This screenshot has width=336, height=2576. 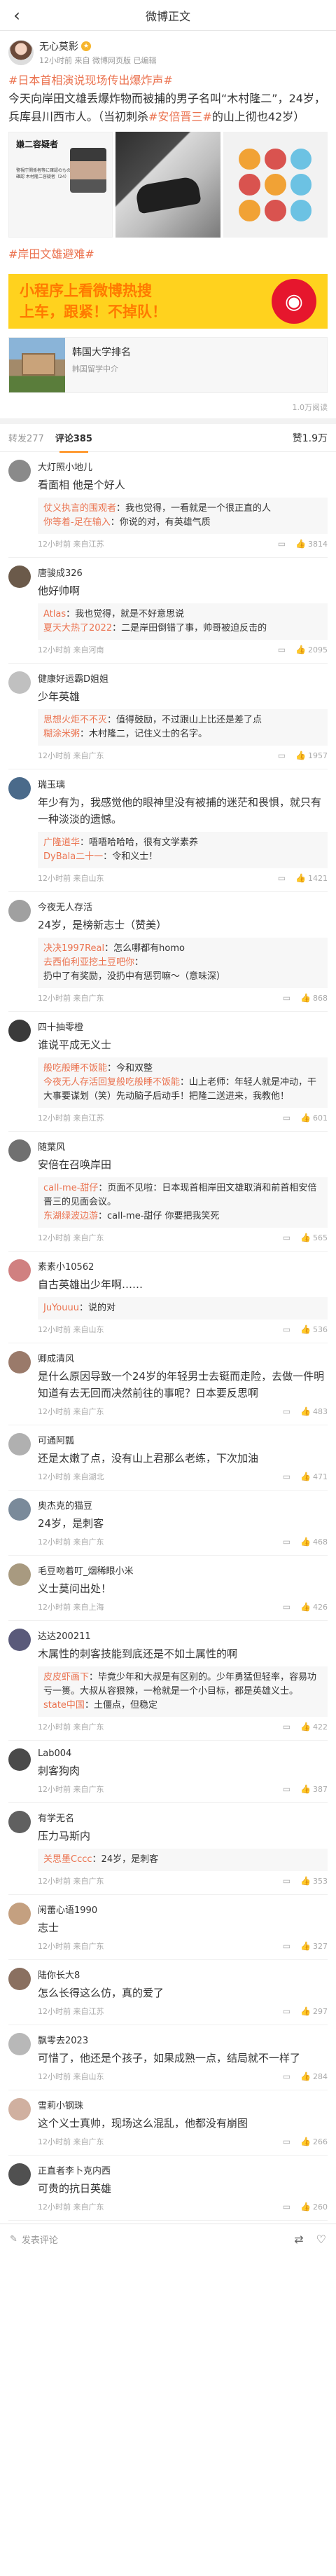 I want to click on hashtag-link-abe: #安倍晋三#, so click(x=180, y=117).